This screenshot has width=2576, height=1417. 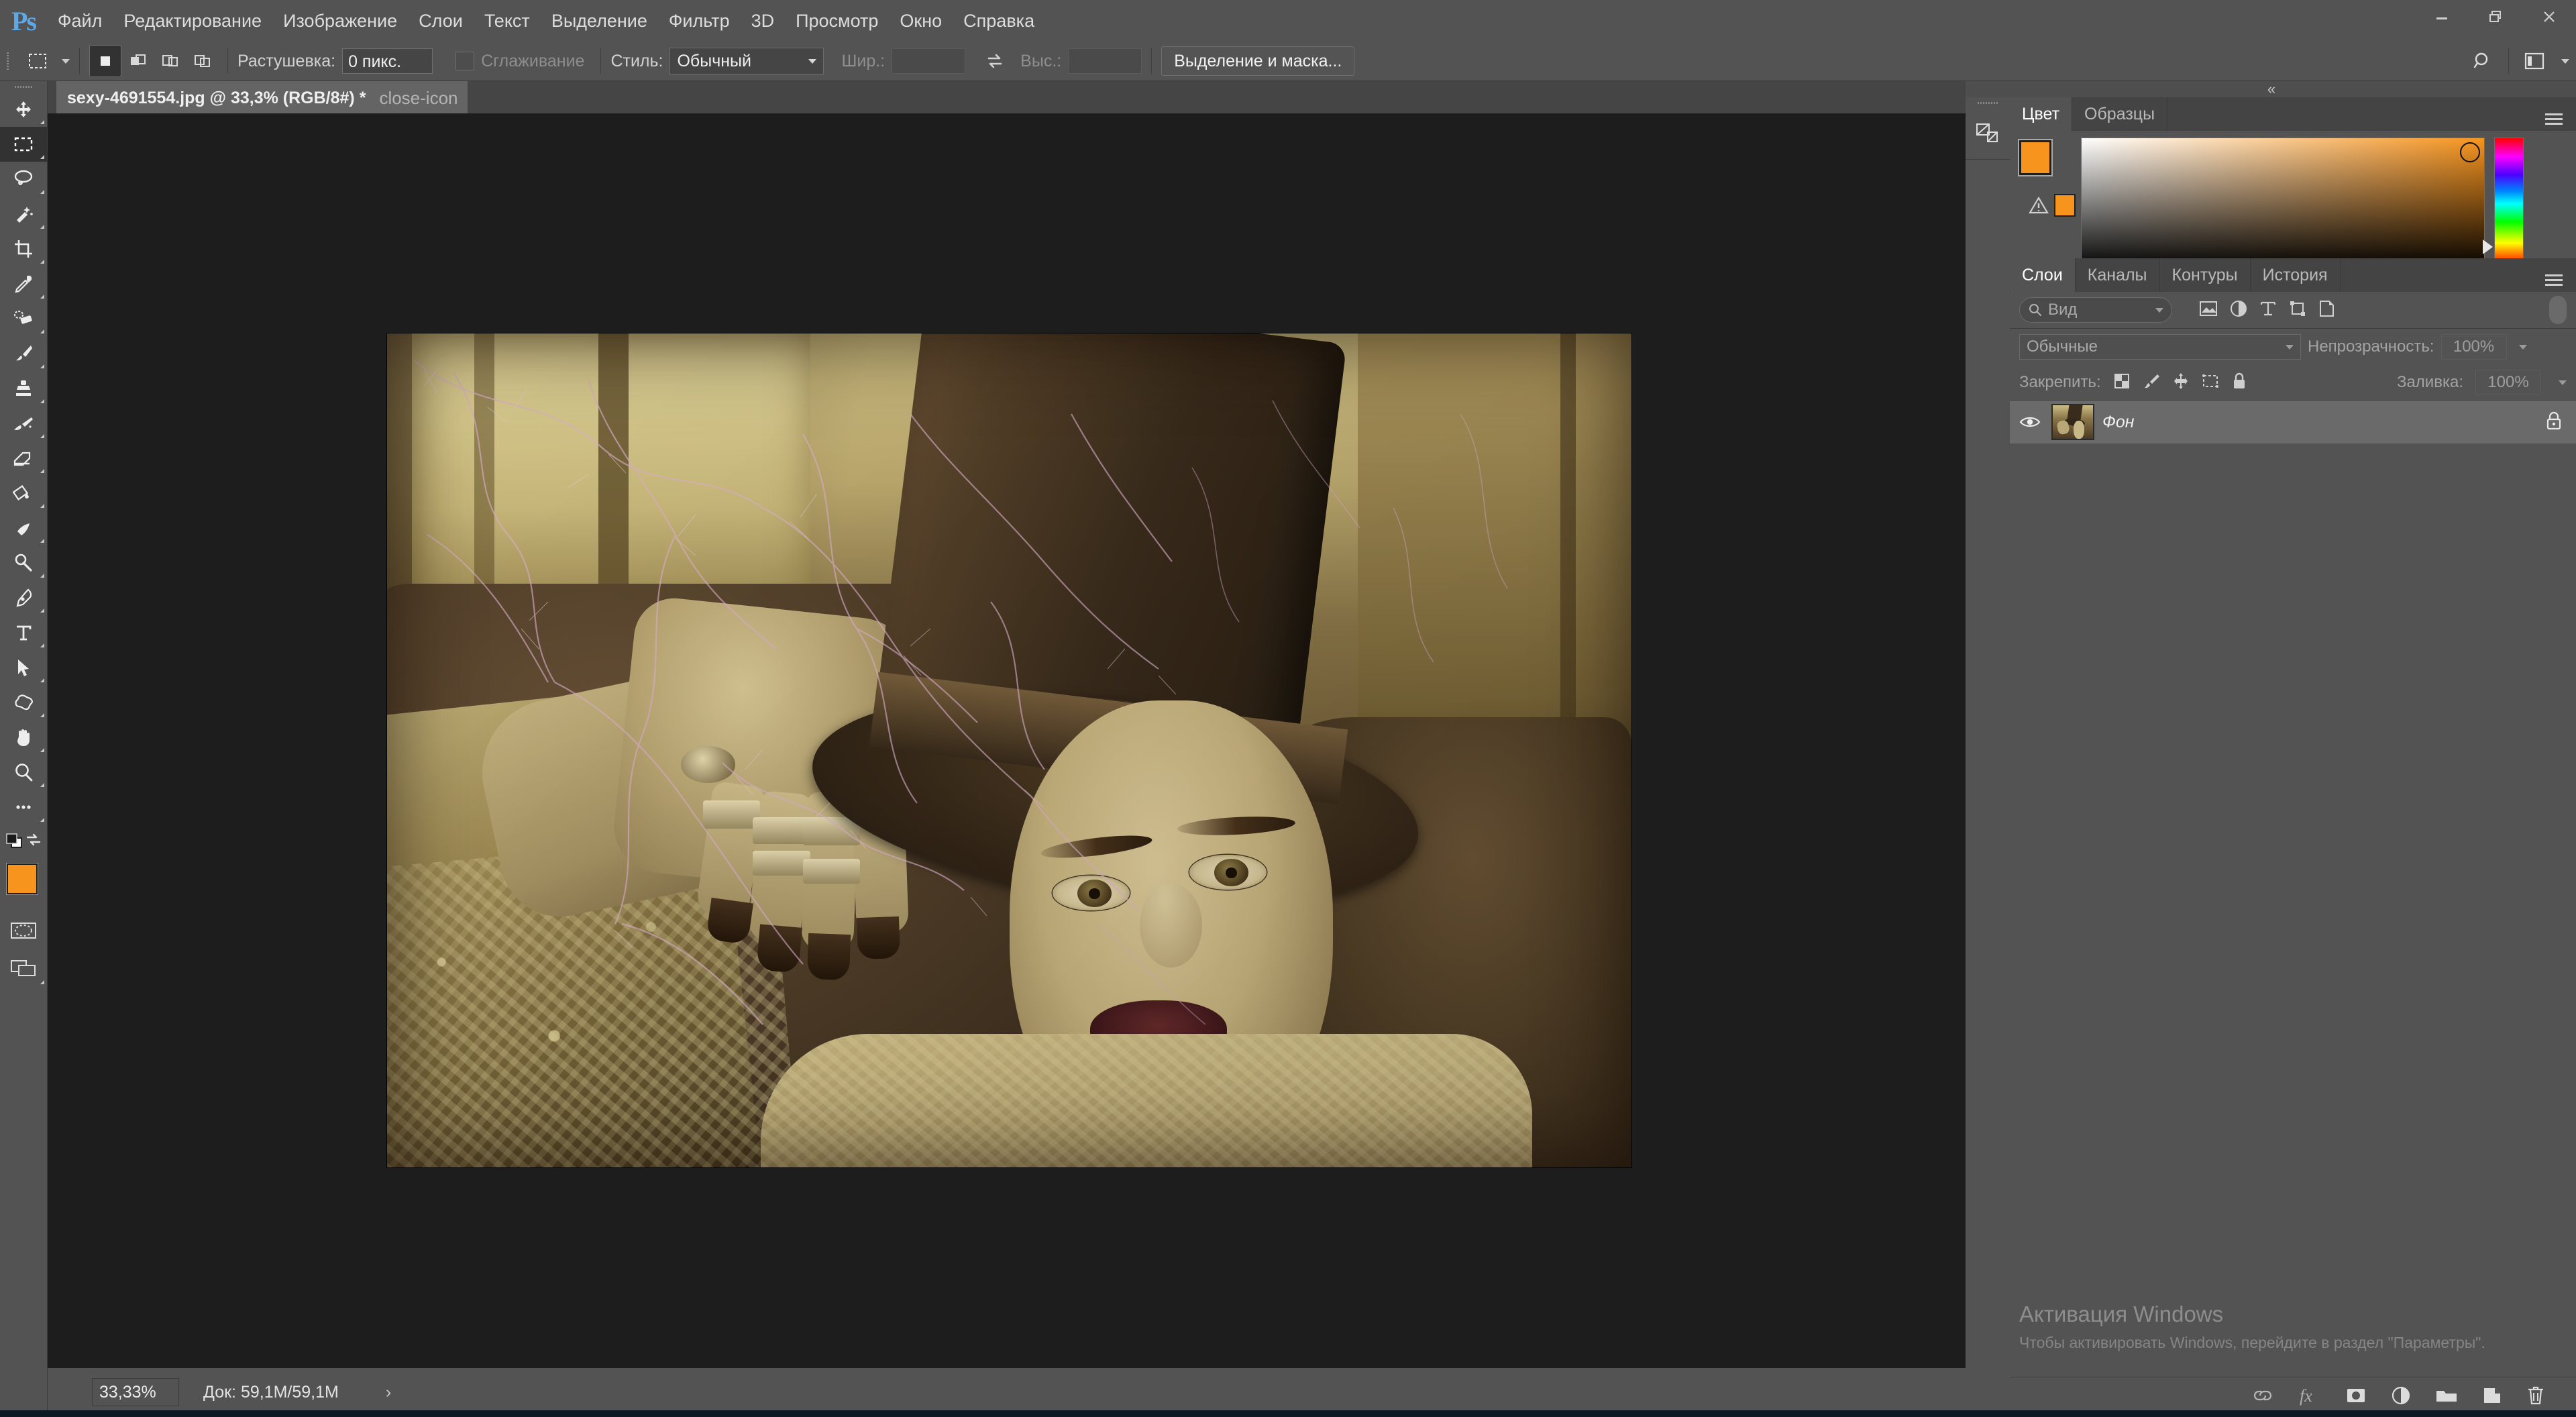 I want to click on tab-history: История, so click(x=2295, y=275).